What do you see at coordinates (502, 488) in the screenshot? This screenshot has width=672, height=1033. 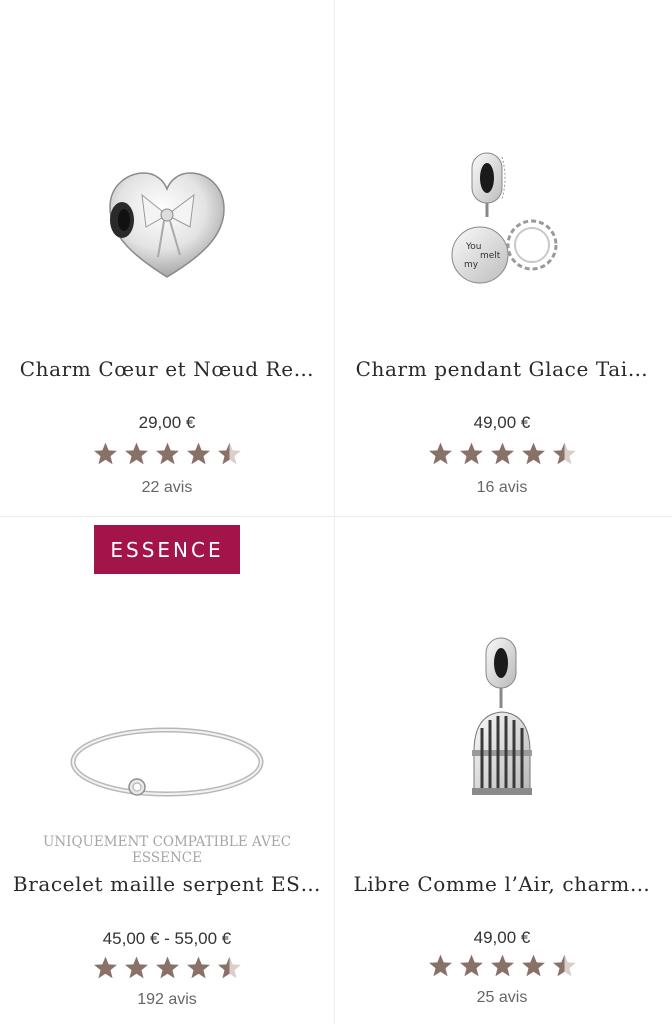 I see `review-count: 16 avis` at bounding box center [502, 488].